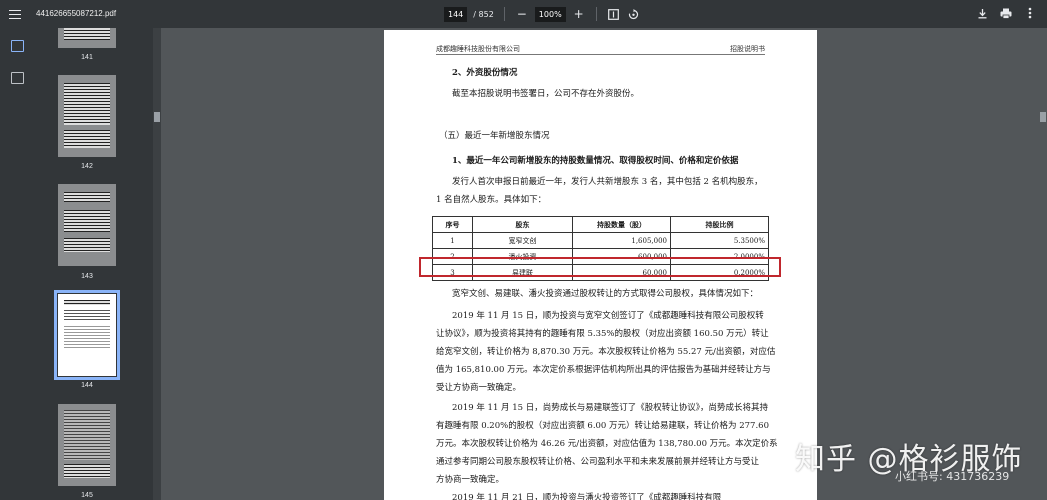 This screenshot has height=500, width=1047. Describe the element at coordinates (719, 224) in the screenshot. I see `table-header: 持股比例` at that location.